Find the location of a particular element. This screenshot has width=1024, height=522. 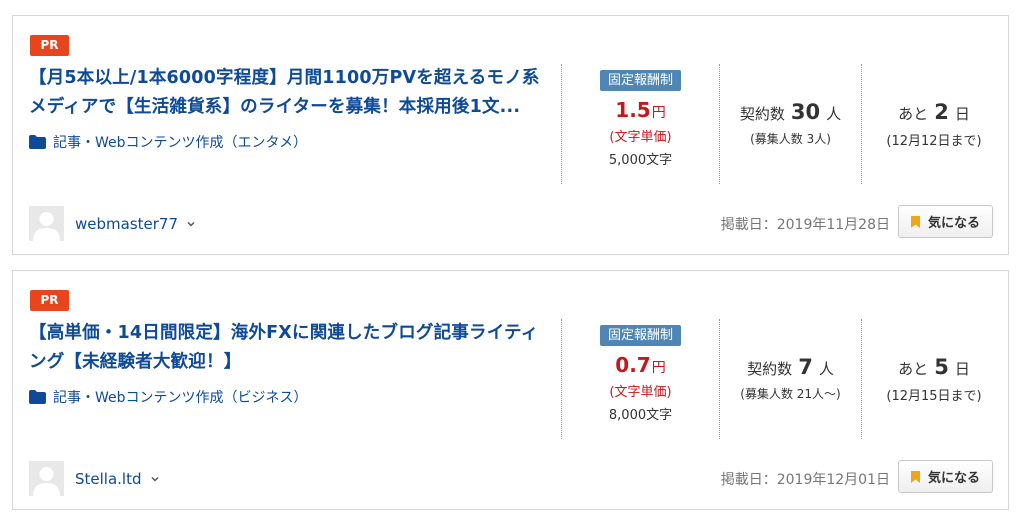

contract-column: 契約数 30 人 (募集人数 3人) is located at coordinates (790, 124).